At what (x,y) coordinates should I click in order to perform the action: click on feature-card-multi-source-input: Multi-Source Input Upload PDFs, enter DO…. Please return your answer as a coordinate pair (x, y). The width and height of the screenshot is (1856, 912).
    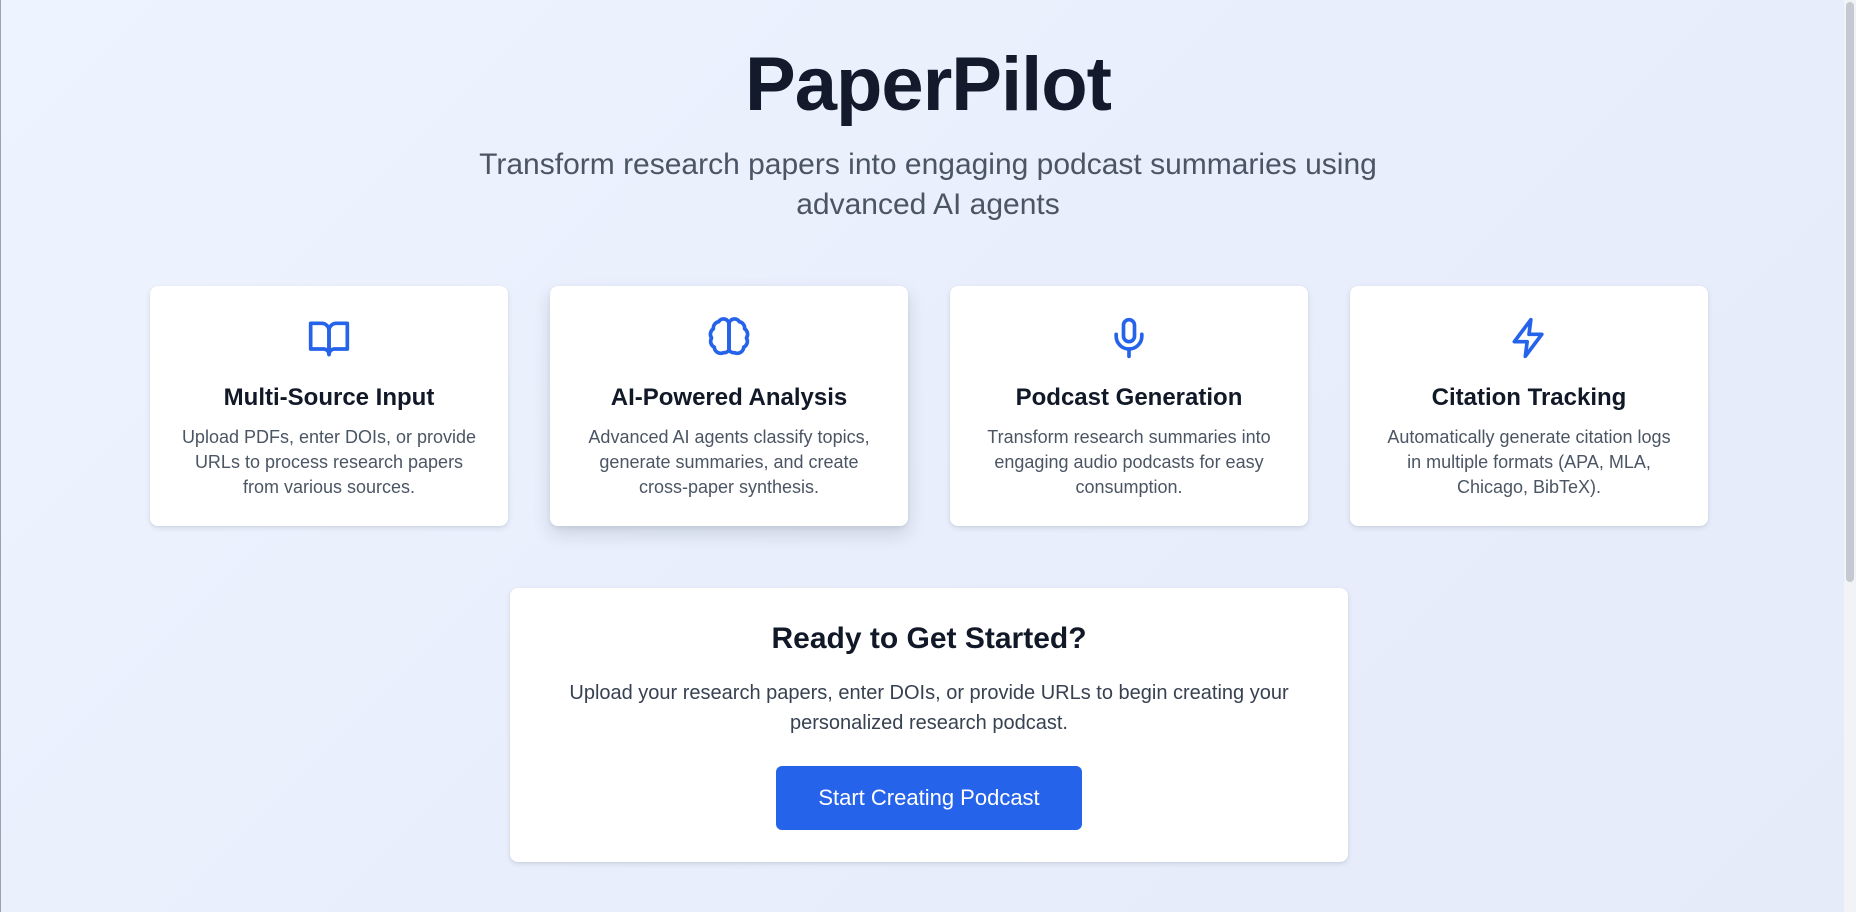
    Looking at the image, I should click on (329, 406).